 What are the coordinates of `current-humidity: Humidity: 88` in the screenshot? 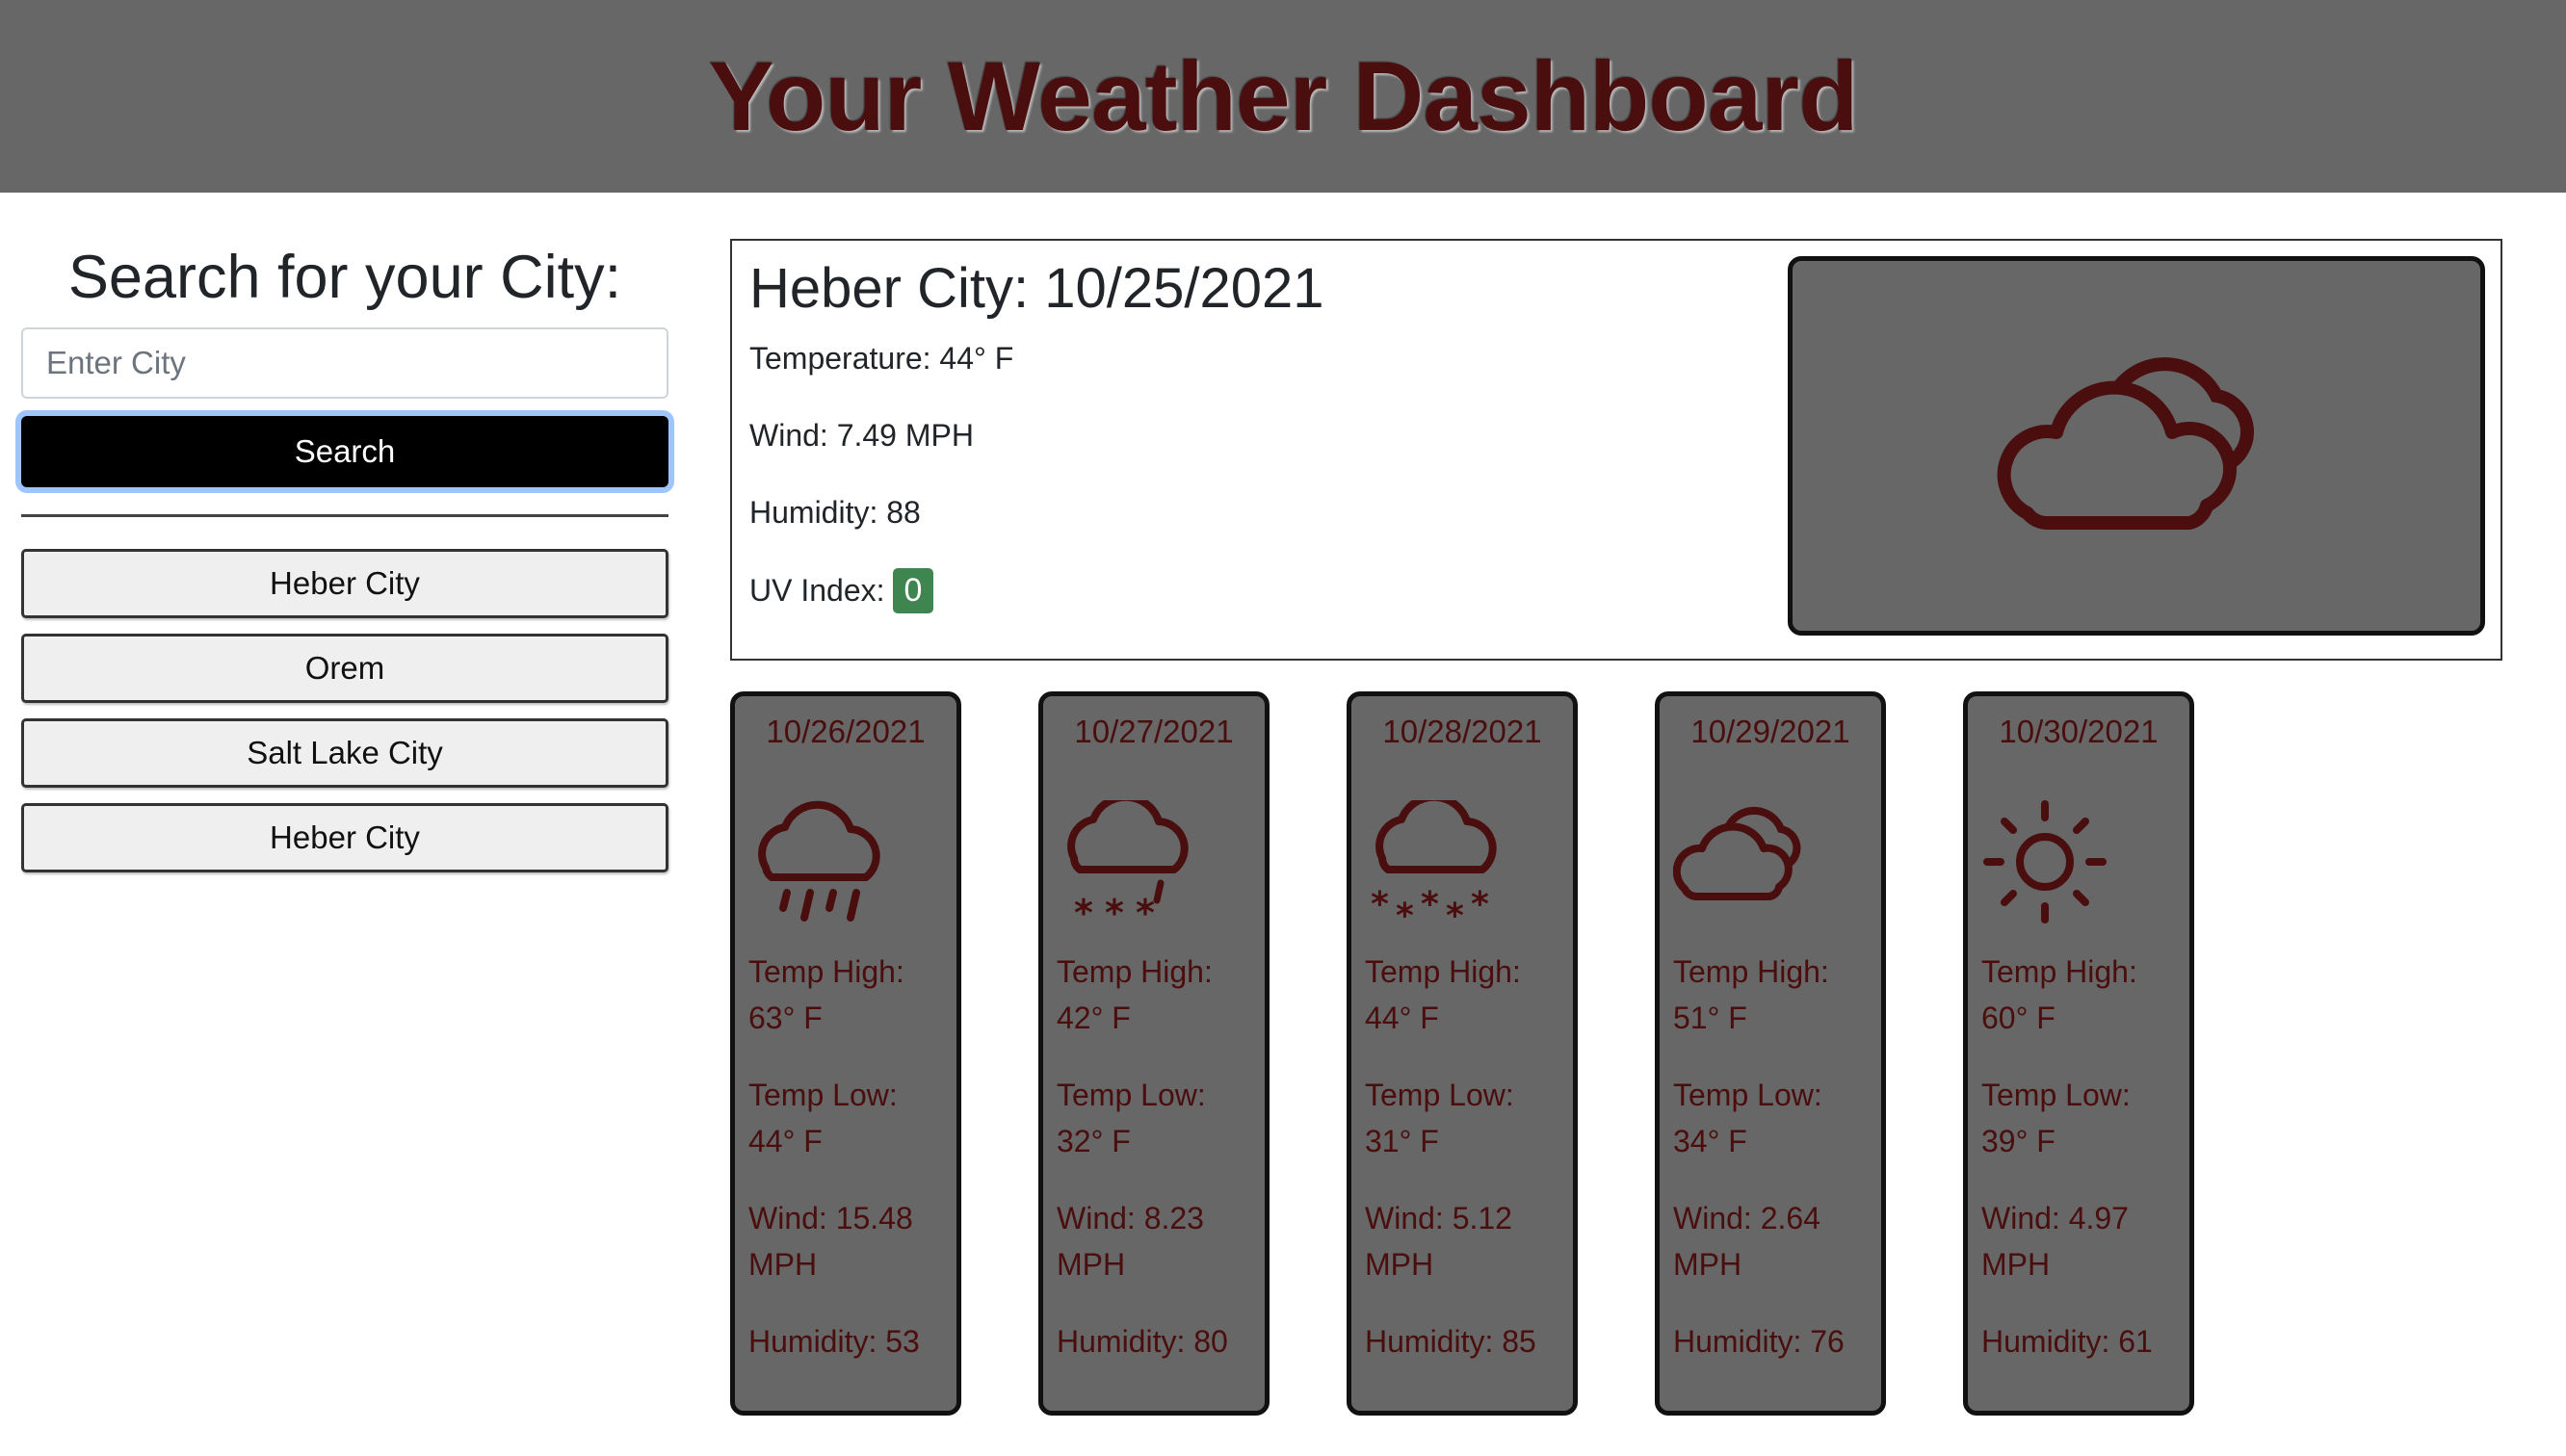 It's located at (835, 512).